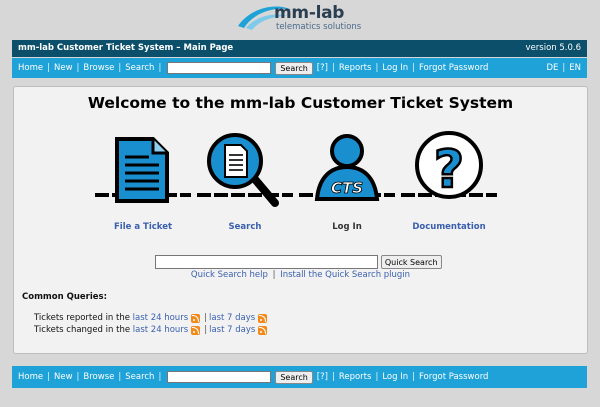 This screenshot has height=407, width=600. Describe the element at coordinates (347, 167) in the screenshot. I see `user-cts-icon: CTS` at that location.